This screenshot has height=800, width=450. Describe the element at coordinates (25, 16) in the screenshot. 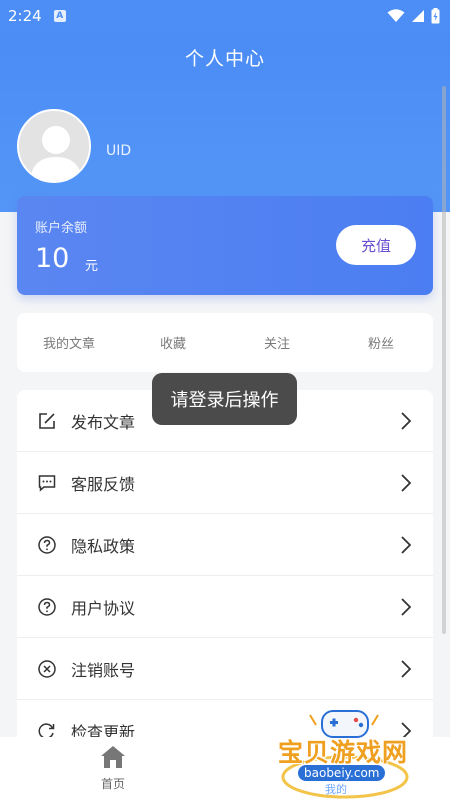

I see `status-time: 2:24` at that location.